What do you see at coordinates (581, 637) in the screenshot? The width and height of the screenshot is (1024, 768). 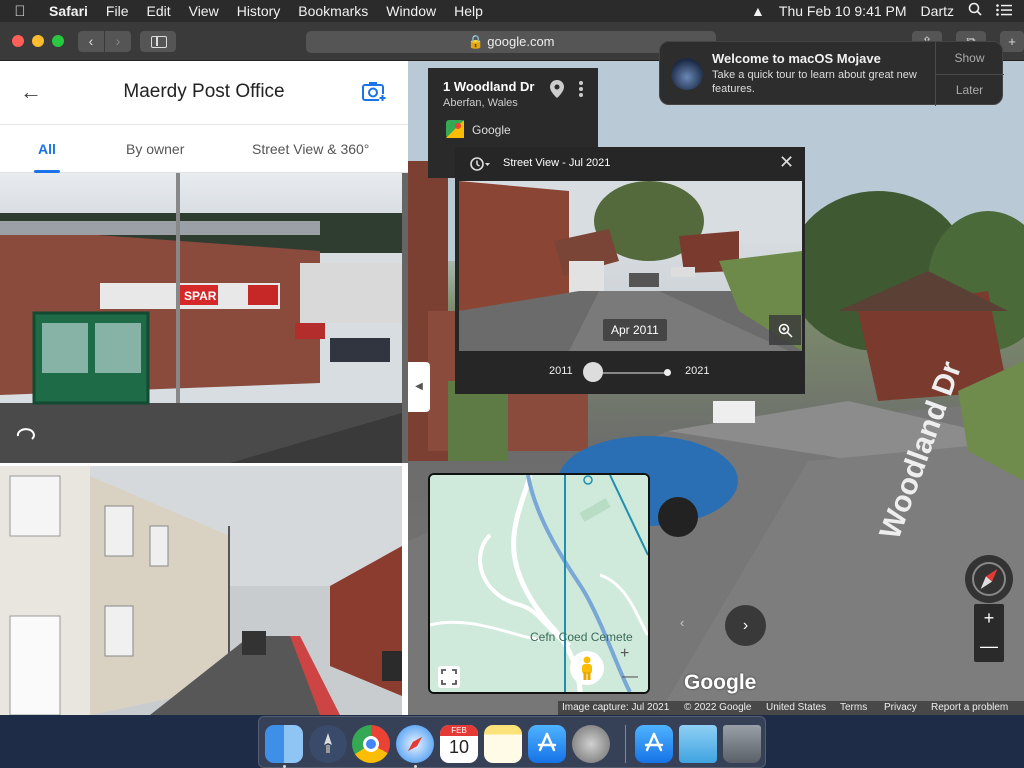 I see `map-place-label: Cefn Coed Cemete` at bounding box center [581, 637].